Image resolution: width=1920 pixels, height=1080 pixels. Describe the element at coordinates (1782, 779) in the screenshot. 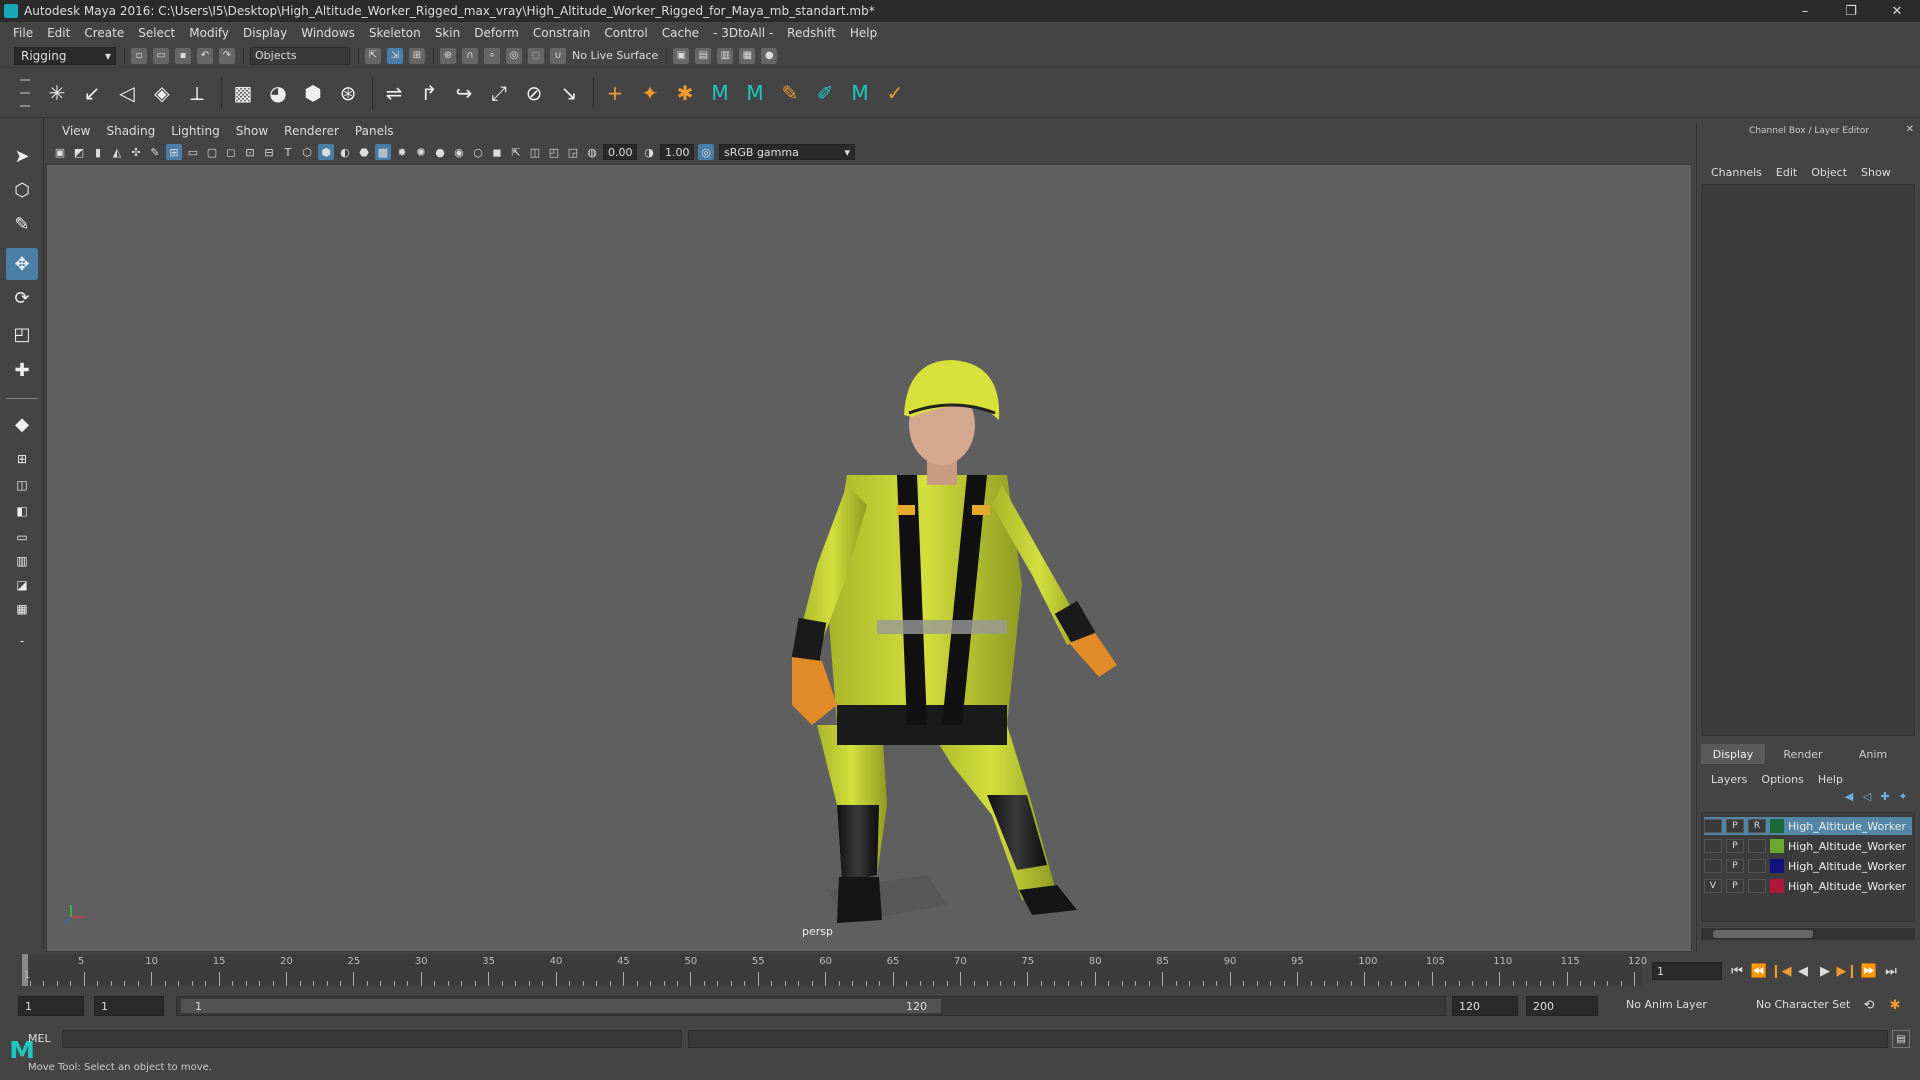

I see `layer-menu-options: Options` at that location.